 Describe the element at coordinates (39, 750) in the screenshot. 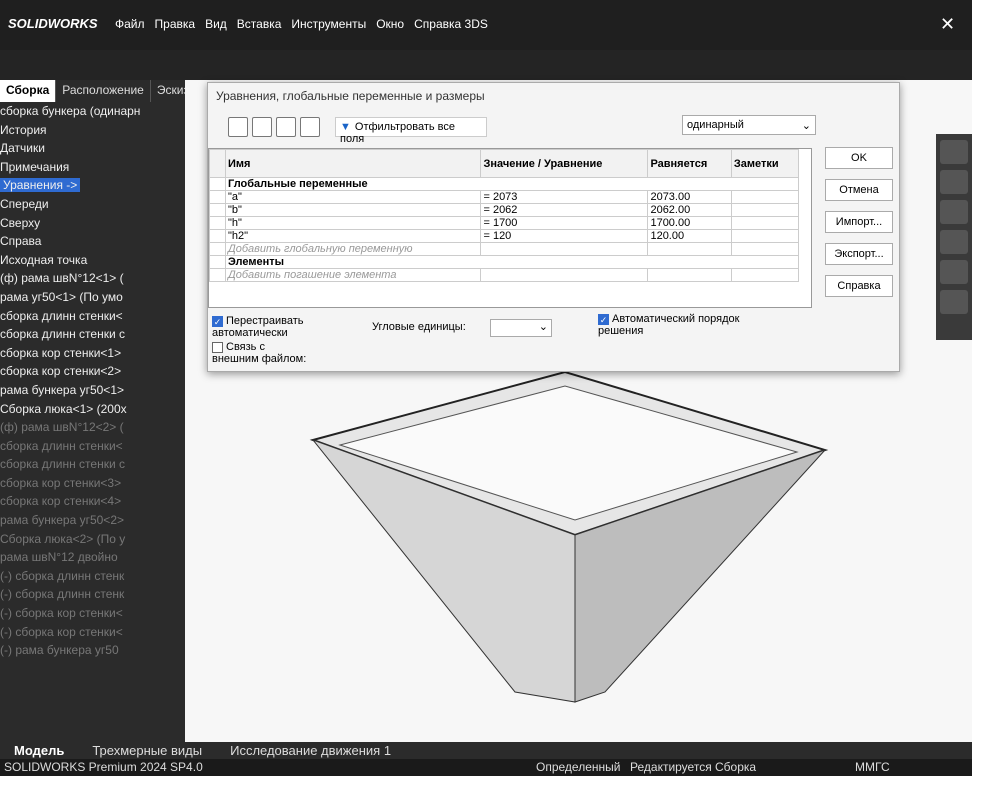

I see `tab-model: Модель` at that location.